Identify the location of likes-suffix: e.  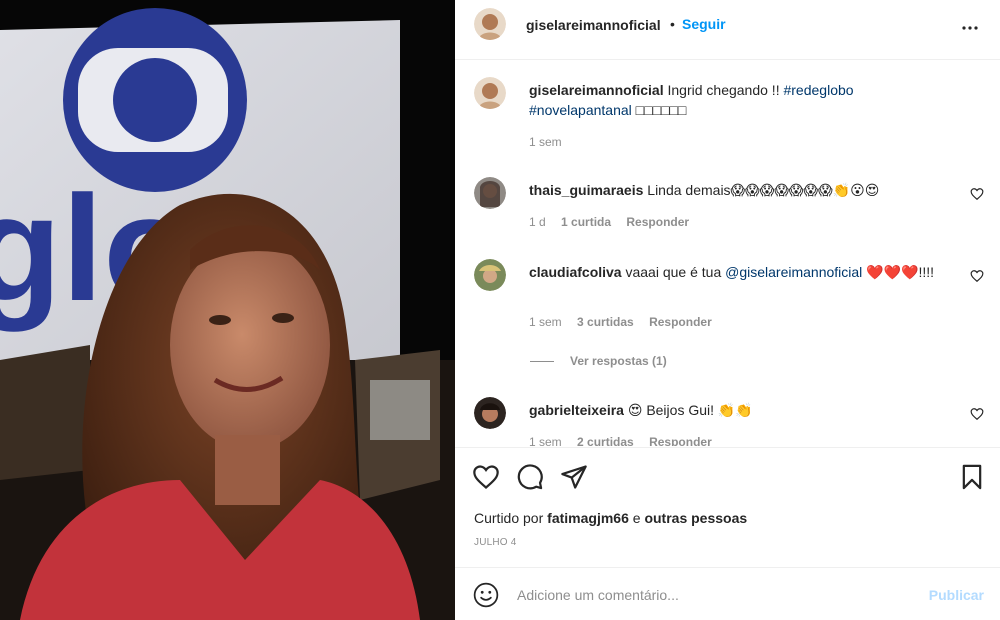
(636, 518).